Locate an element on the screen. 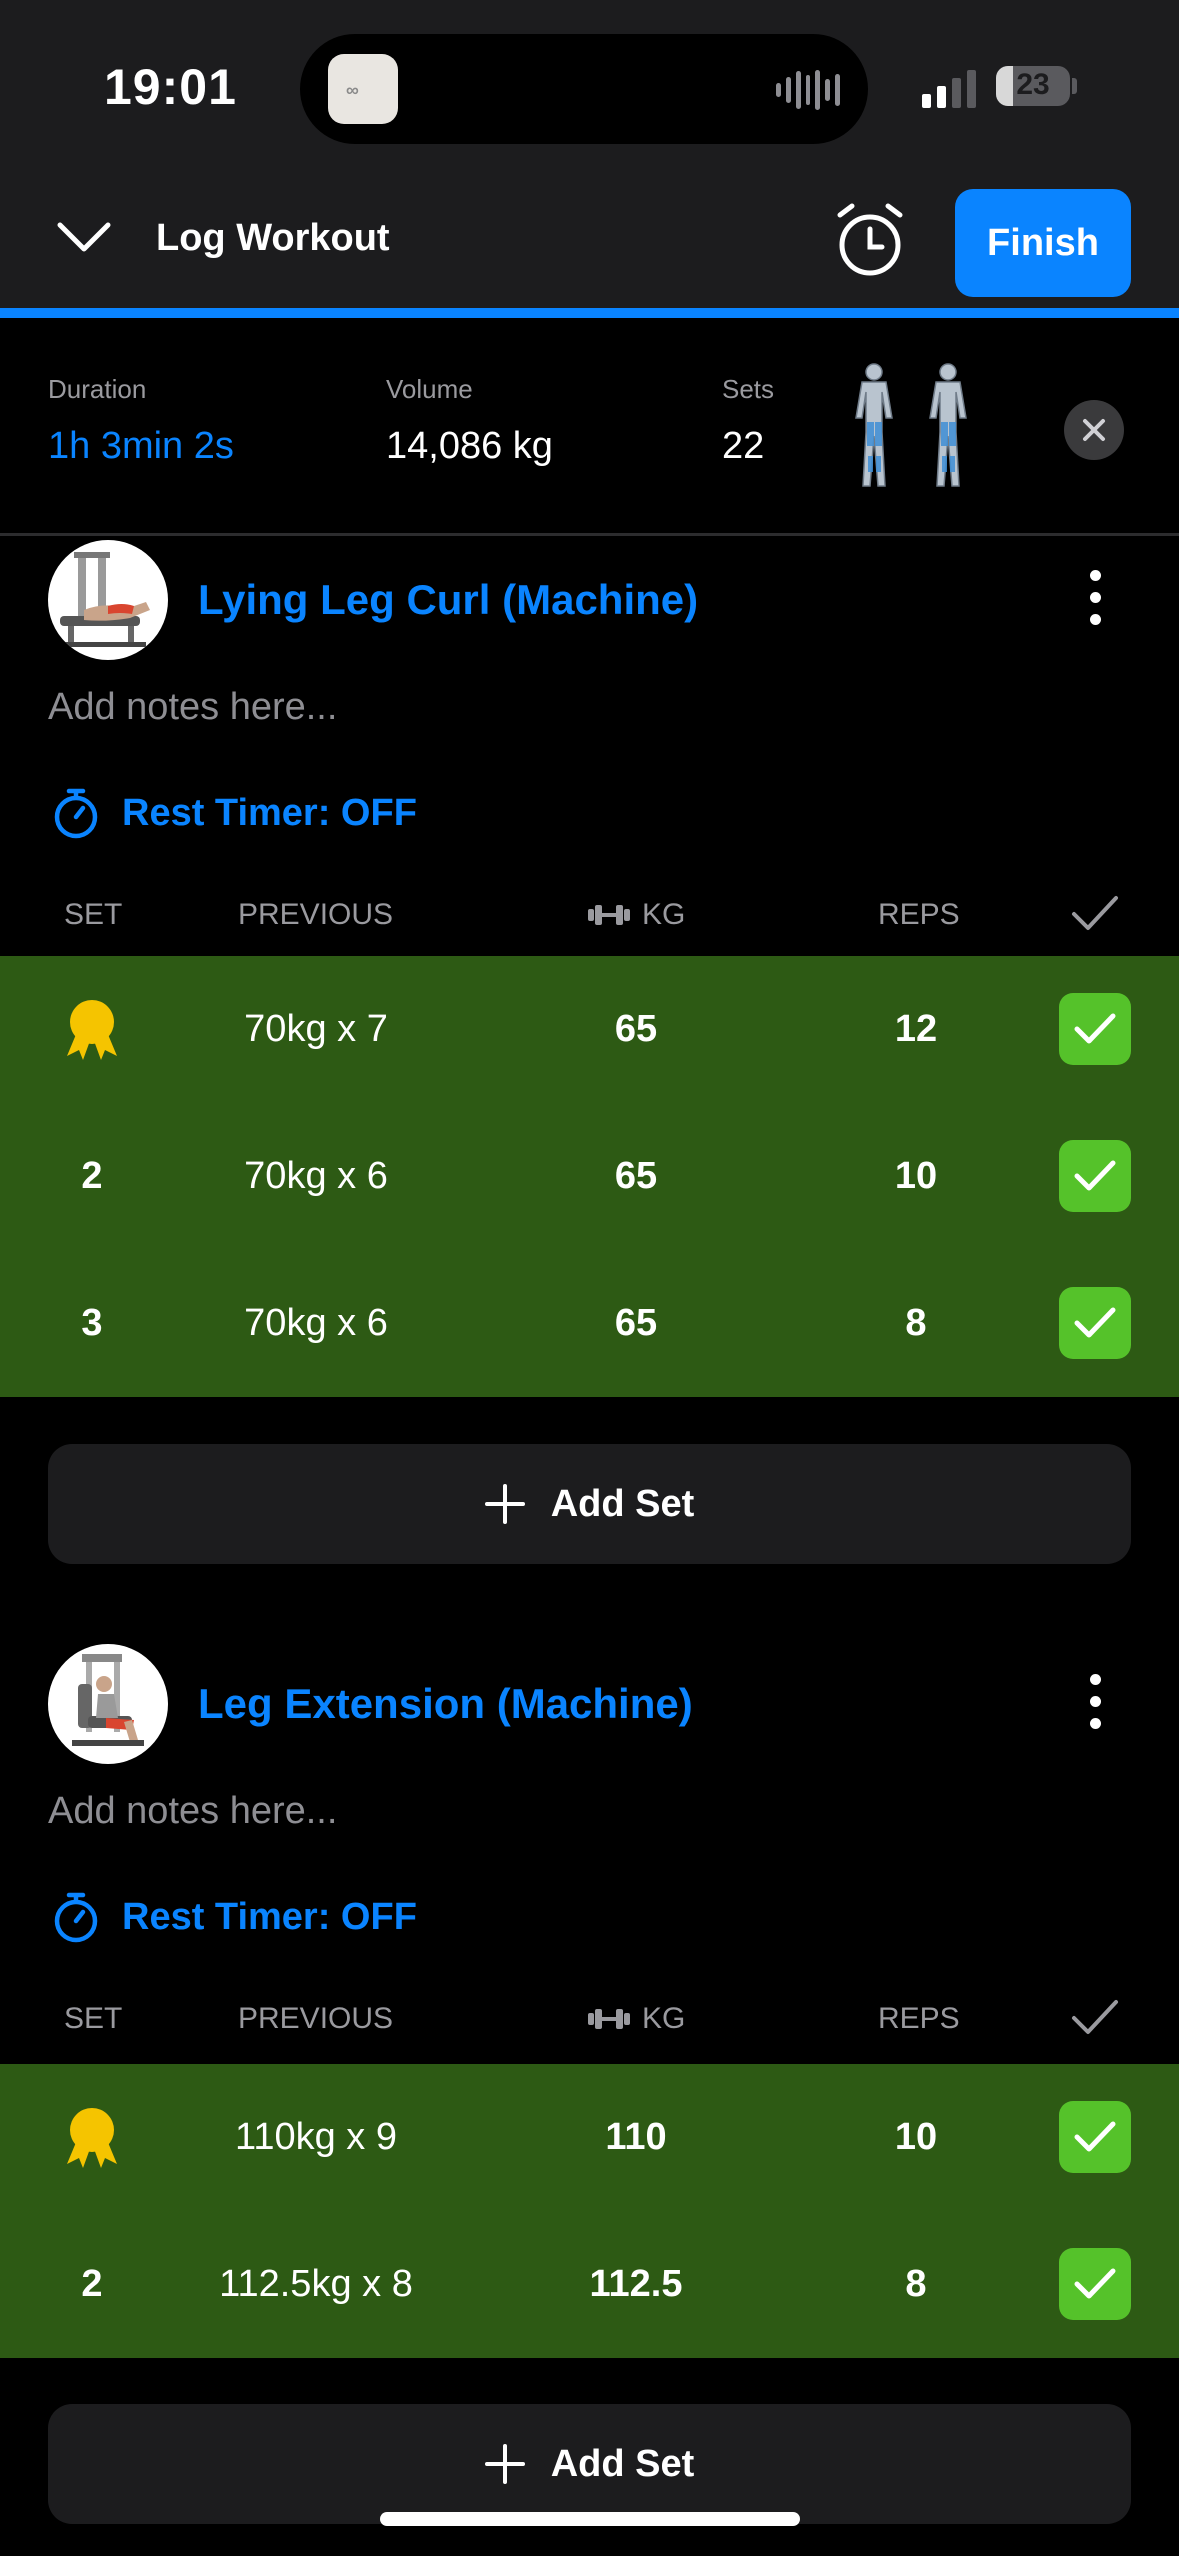 The image size is (1179, 2556). kg-input: 110 is located at coordinates (636, 2137).